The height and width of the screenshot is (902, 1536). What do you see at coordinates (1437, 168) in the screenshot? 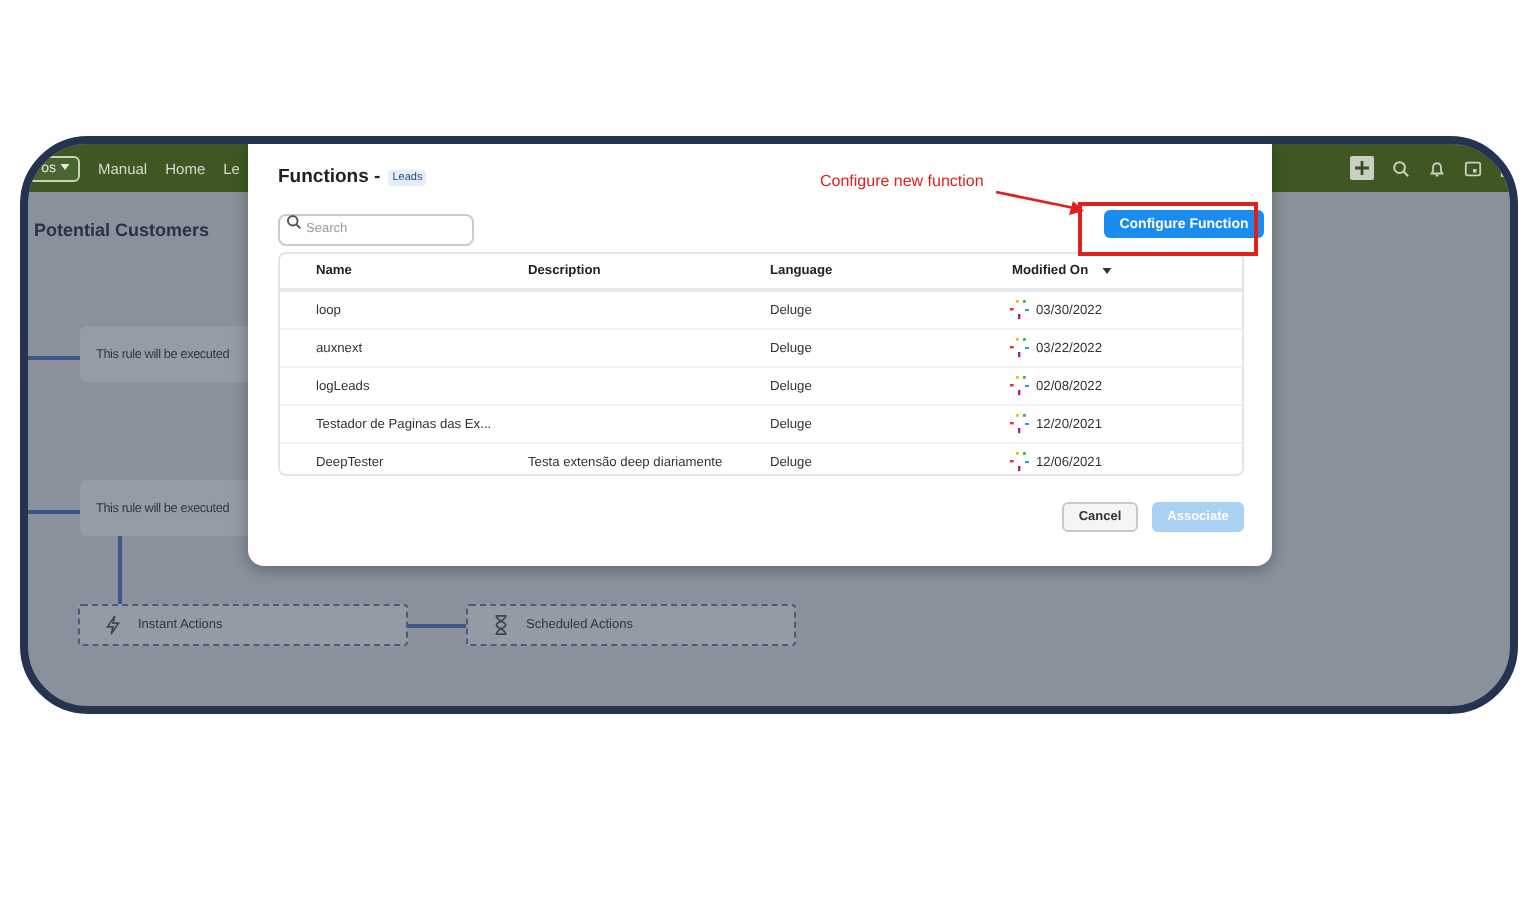
I see `bell-icon` at bounding box center [1437, 168].